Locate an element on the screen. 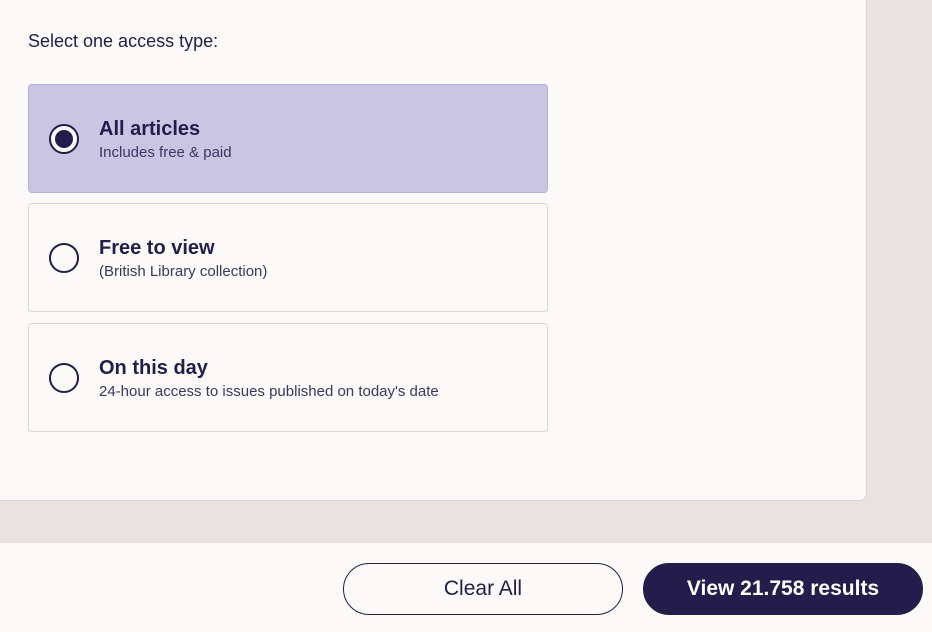 The image size is (932, 632). access-type-prompt: Select one access type: is located at coordinates (123, 41).